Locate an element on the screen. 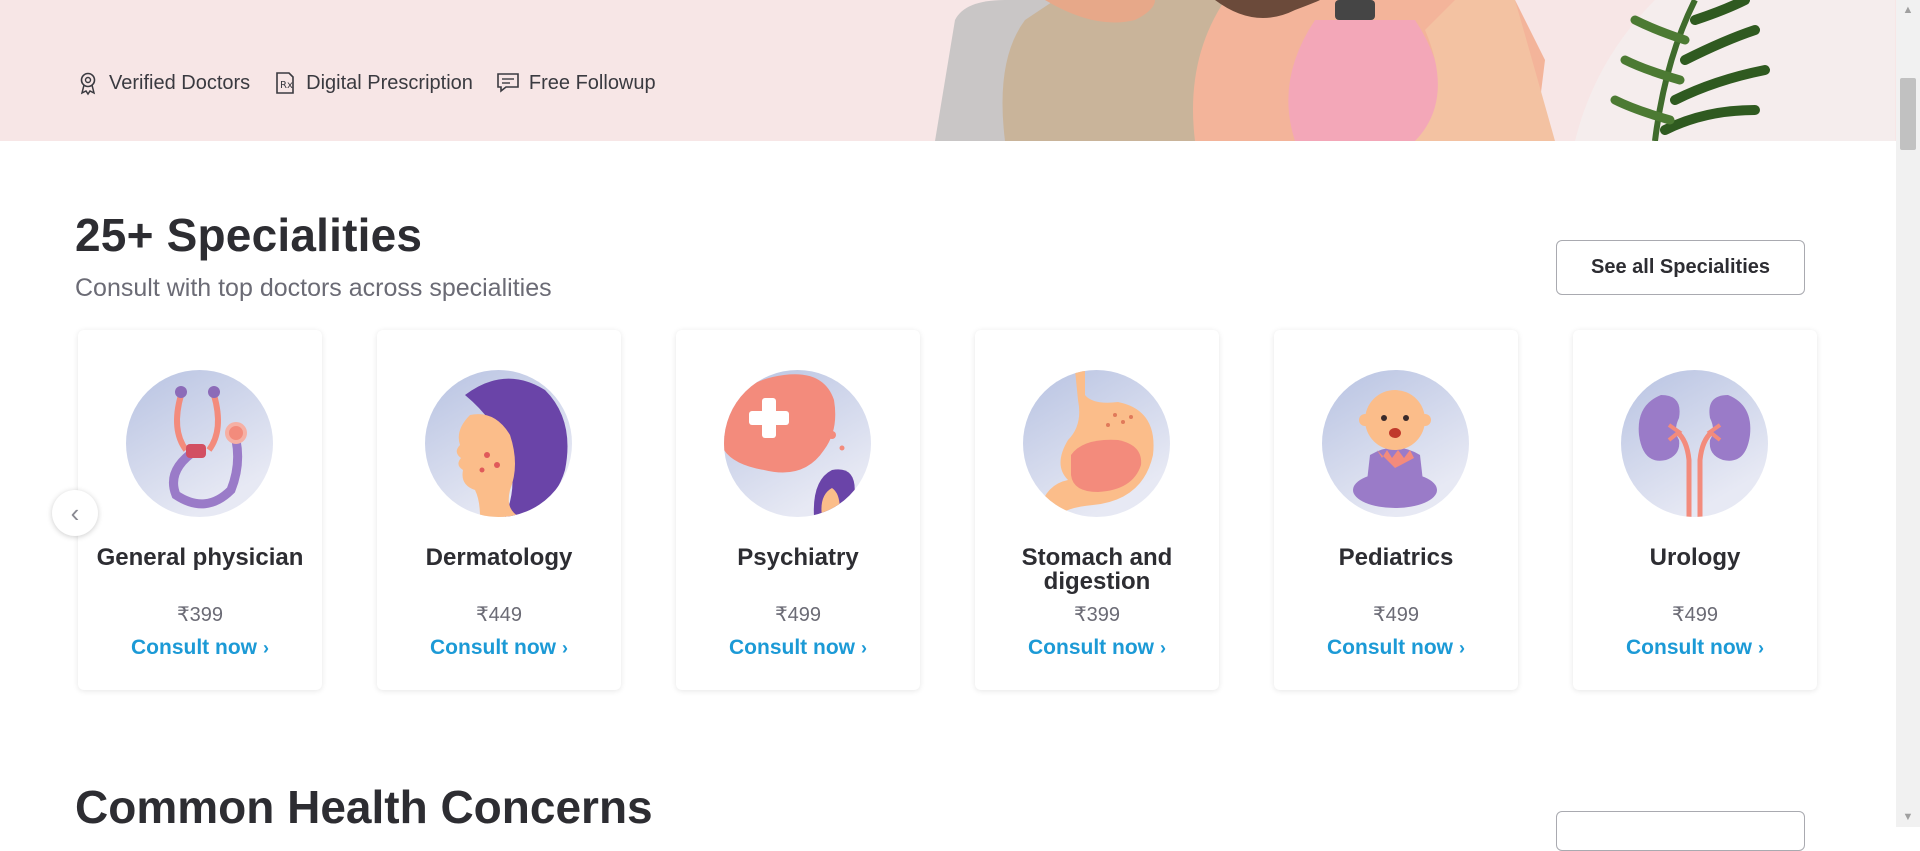  speciality-name: Urology is located at coordinates (1695, 557).